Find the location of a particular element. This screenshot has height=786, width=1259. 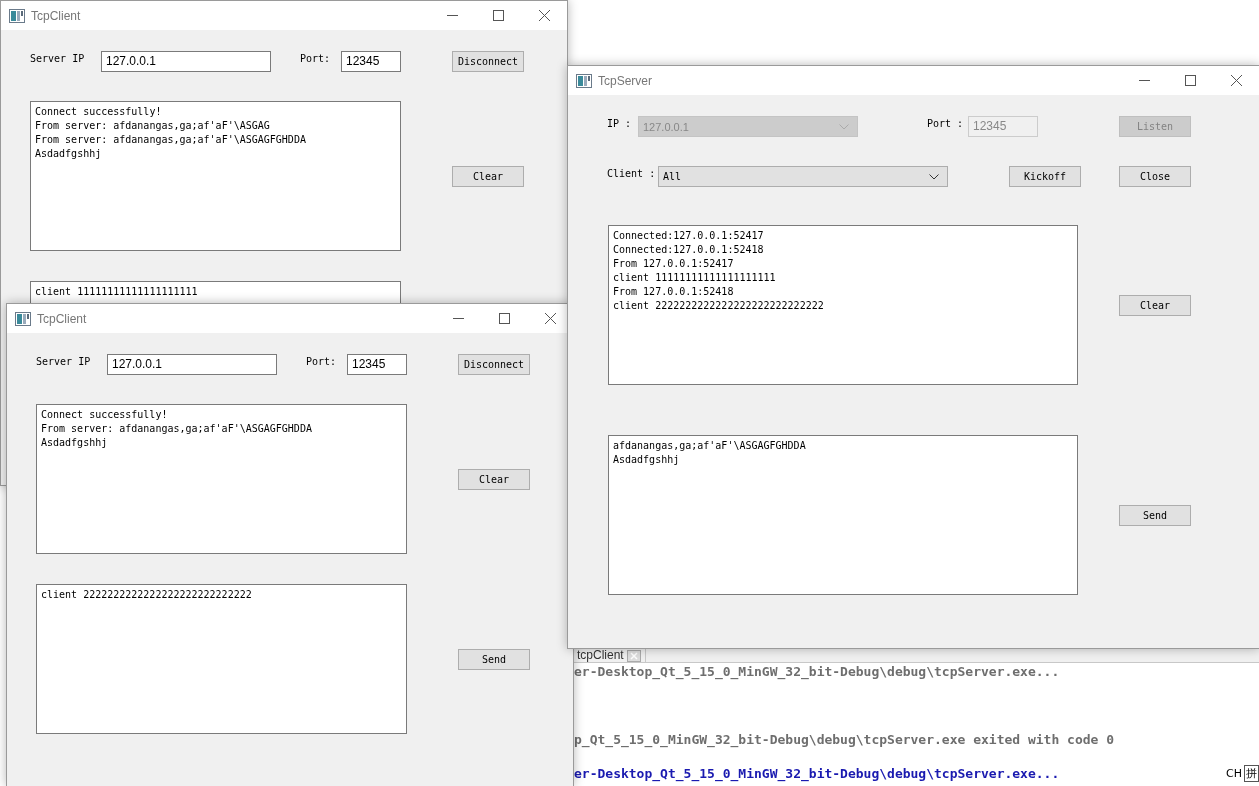

message-field: client 2222222222222222222222222222 is located at coordinates (221, 659).